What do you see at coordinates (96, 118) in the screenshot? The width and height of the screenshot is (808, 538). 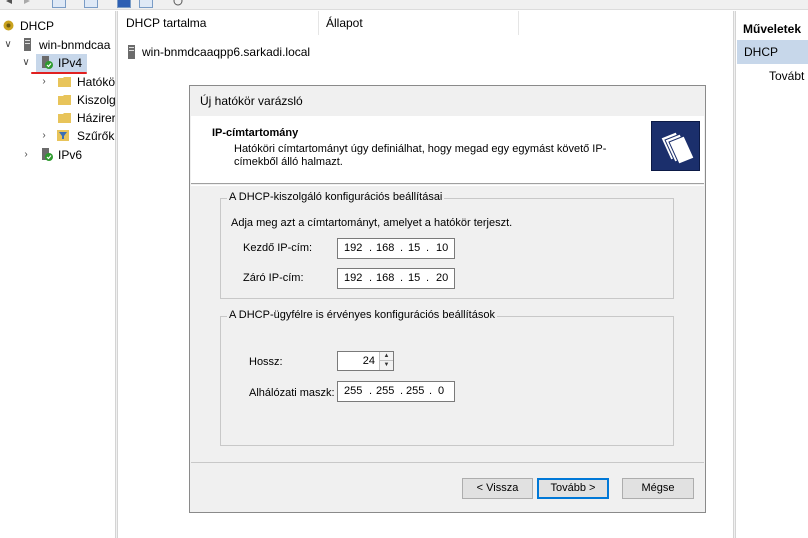 I see `tree-label: Házirer` at bounding box center [96, 118].